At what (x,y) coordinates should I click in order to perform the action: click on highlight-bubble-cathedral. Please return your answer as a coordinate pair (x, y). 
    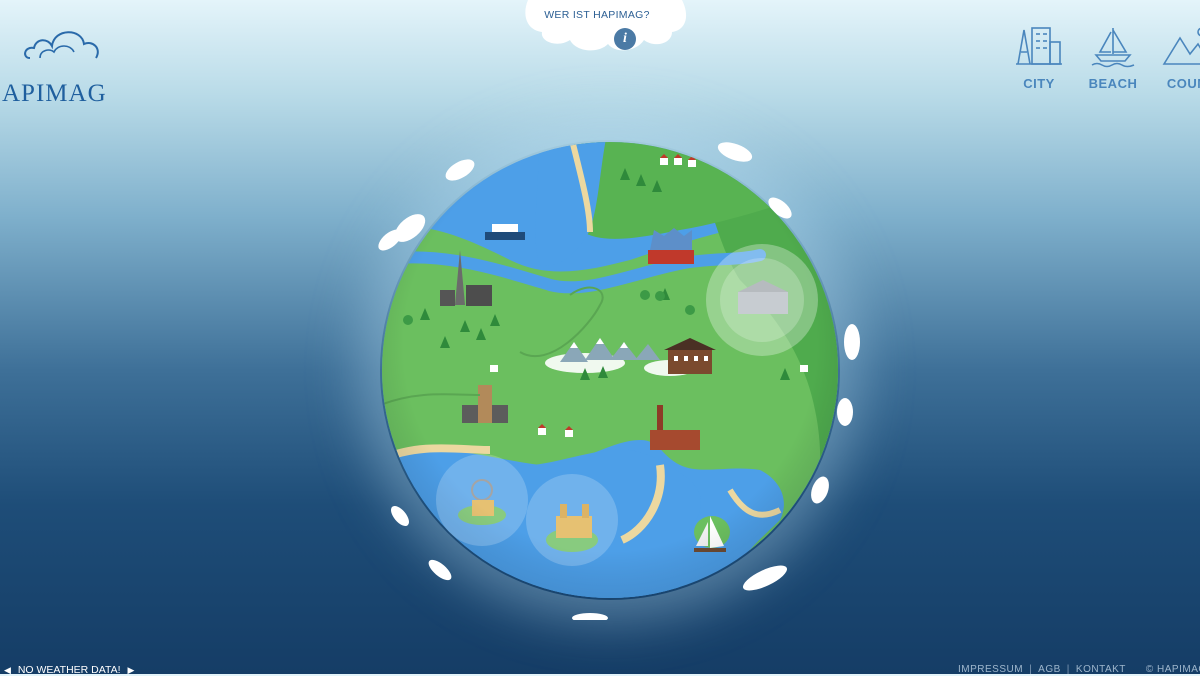
    Looking at the image, I should click on (572, 520).